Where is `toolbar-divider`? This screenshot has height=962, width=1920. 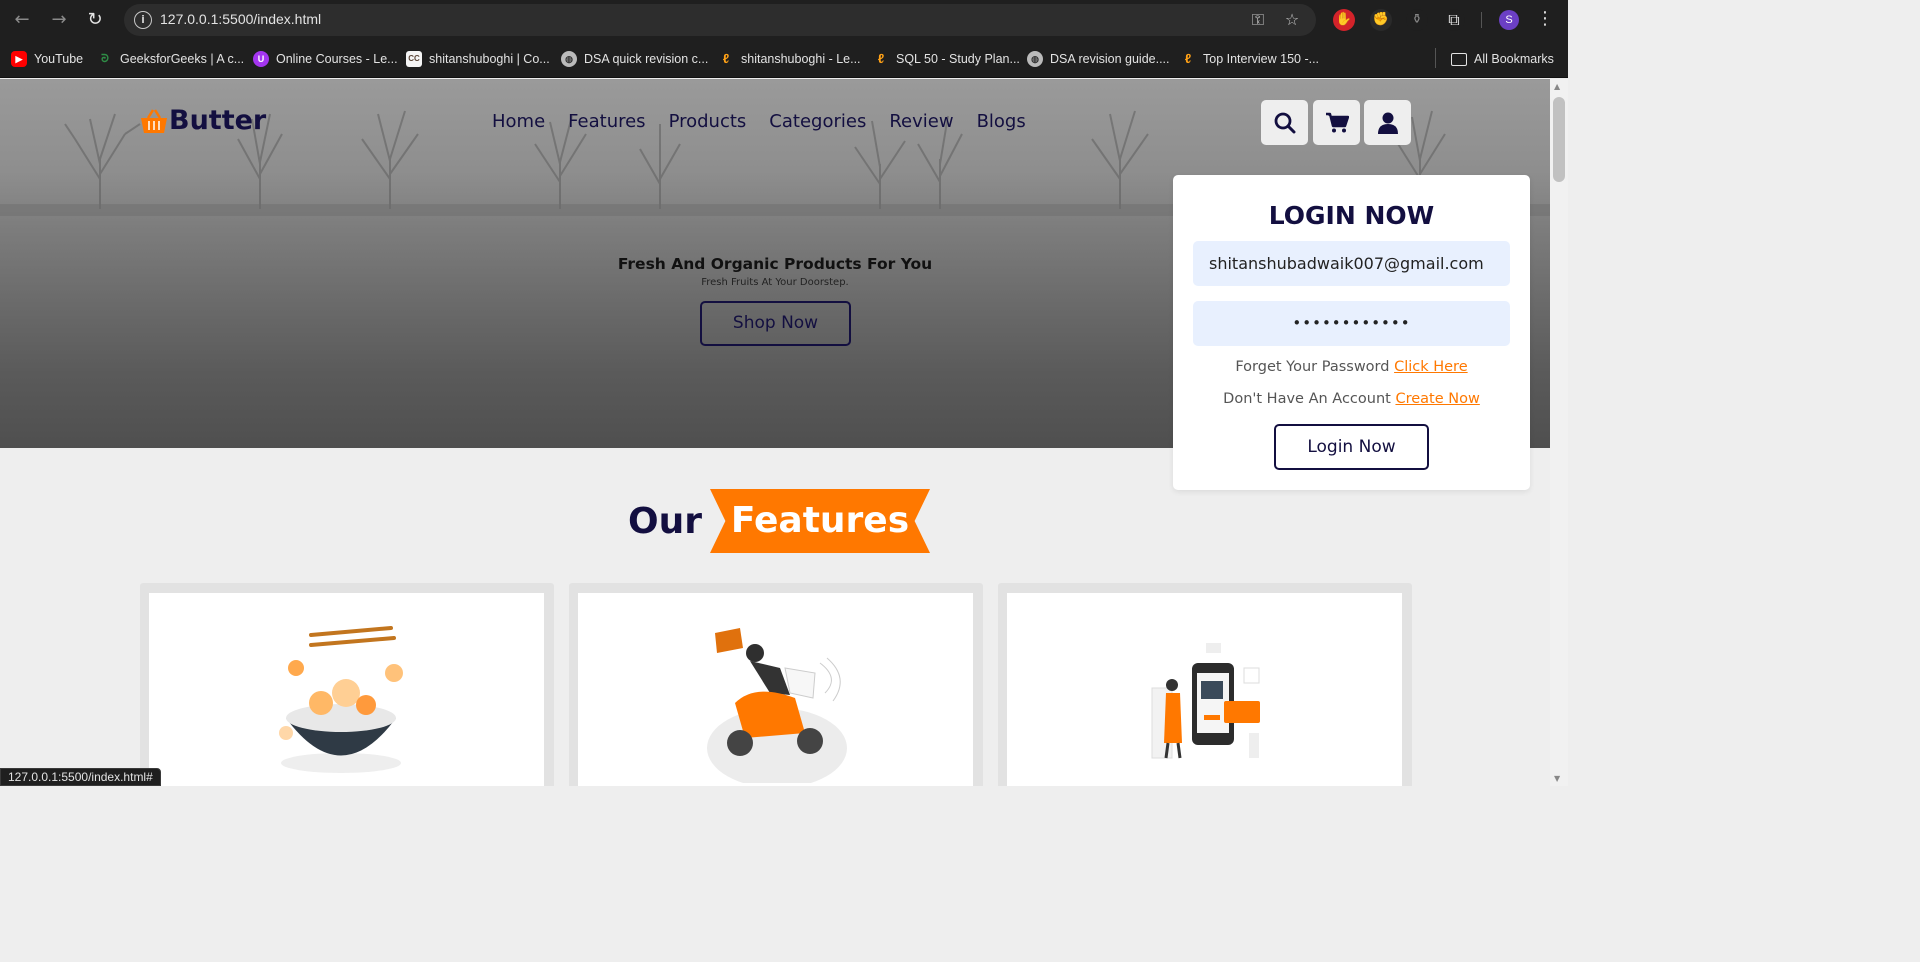
toolbar-divider is located at coordinates (1481, 20).